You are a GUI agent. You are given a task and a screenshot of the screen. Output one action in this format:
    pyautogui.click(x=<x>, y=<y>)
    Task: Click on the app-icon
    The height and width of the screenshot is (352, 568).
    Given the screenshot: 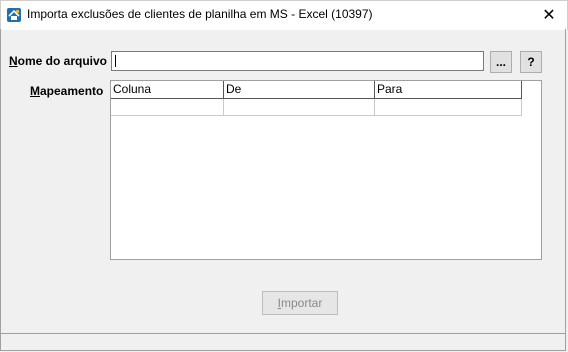 What is the action you would take?
    pyautogui.click(x=14, y=15)
    